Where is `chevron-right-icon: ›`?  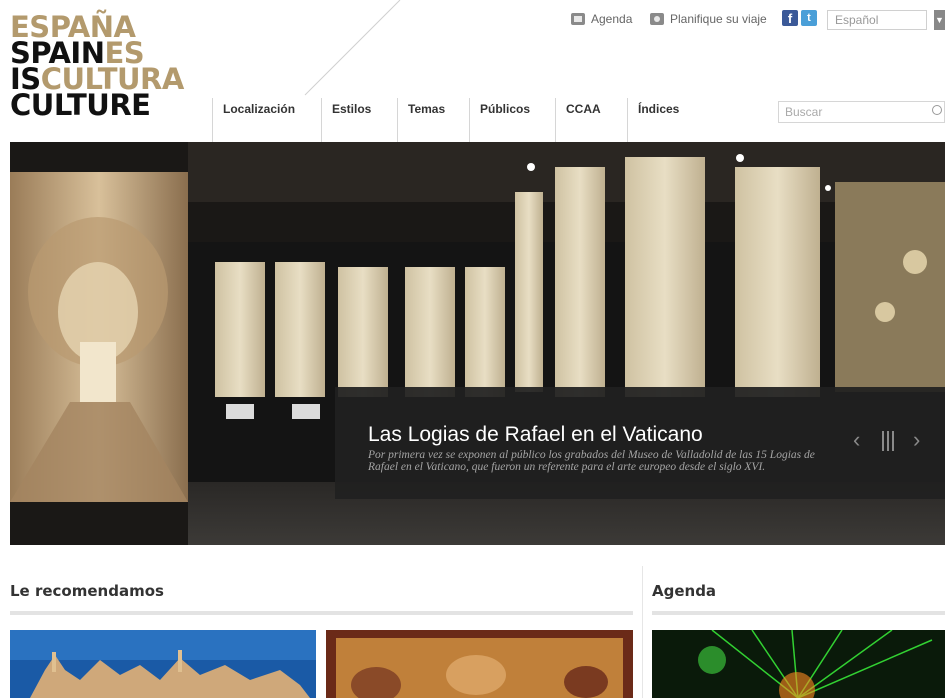
chevron-right-icon: › is located at coordinates (916, 440).